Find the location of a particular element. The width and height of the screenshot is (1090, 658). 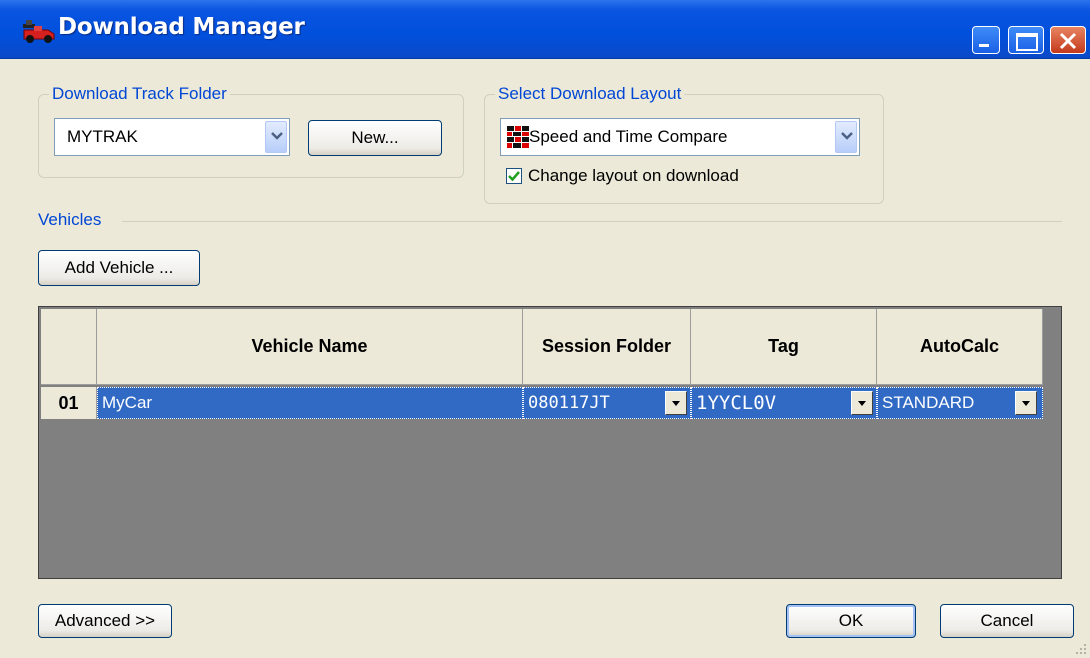

maximize-button is located at coordinates (1026, 40).